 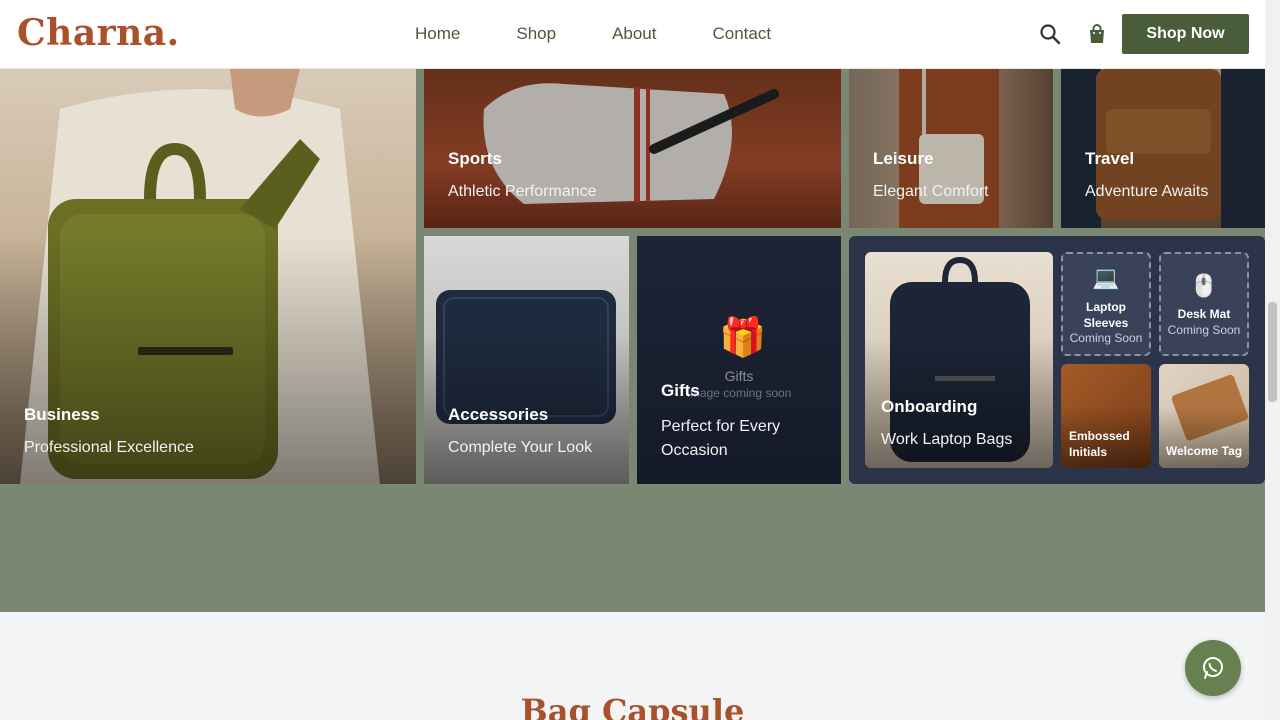 I want to click on site-header: Charna. Home Shop About Contact Shop Now, so click(x=632, y=34).